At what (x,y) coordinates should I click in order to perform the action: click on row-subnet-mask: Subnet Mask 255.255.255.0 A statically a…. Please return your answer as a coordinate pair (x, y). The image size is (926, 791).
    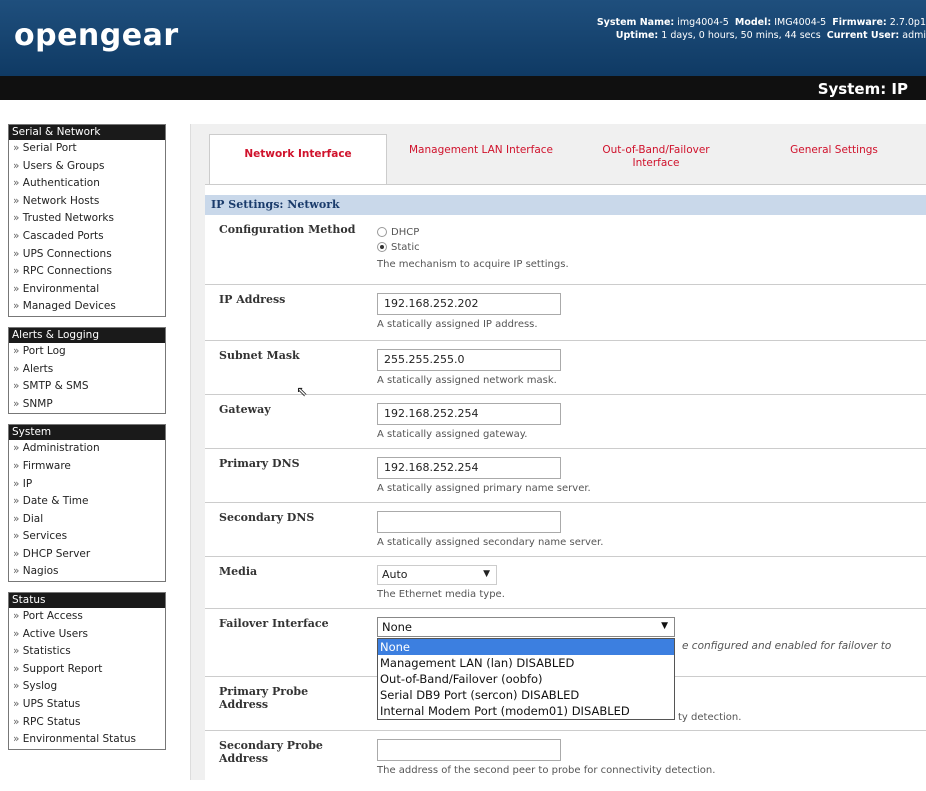
    Looking at the image, I should click on (565, 368).